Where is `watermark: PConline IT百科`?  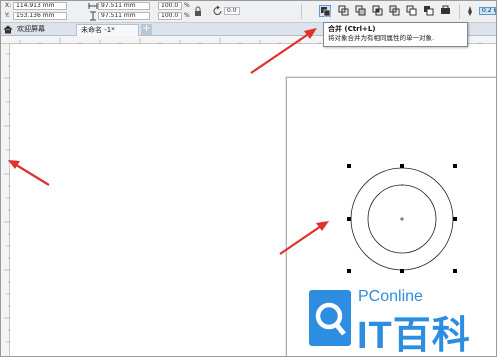 watermark: PConline IT百科 is located at coordinates (401, 321).